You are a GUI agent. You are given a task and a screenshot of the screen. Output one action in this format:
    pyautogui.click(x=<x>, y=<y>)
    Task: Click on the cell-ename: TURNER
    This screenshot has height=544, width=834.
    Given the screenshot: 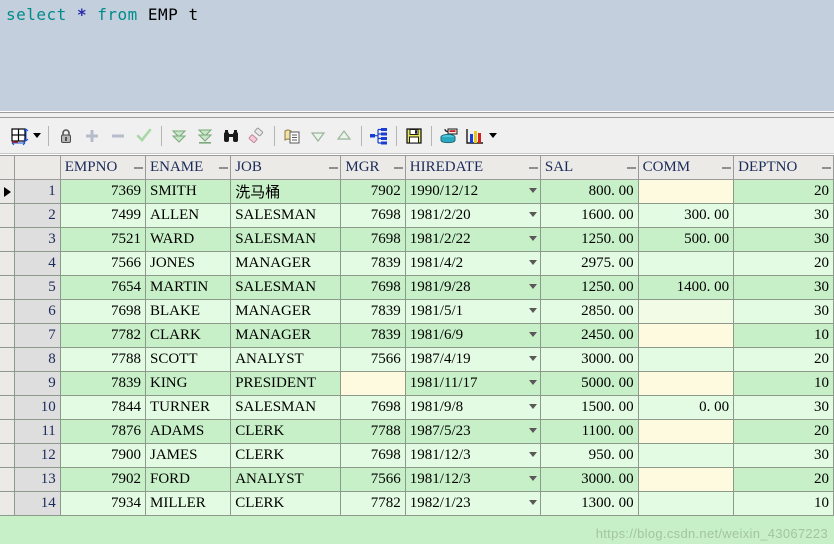 What is the action you would take?
    pyautogui.click(x=188, y=407)
    